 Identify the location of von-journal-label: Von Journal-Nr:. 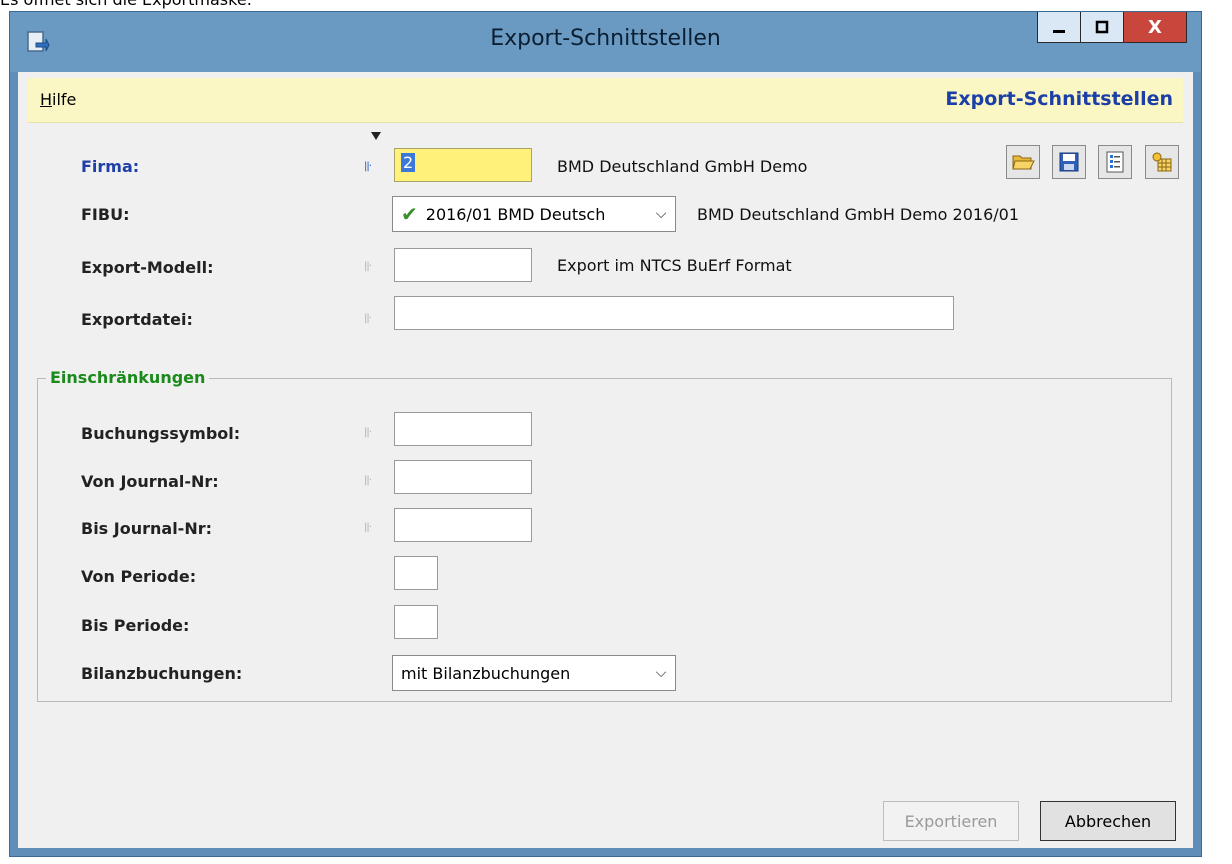
(150, 481).